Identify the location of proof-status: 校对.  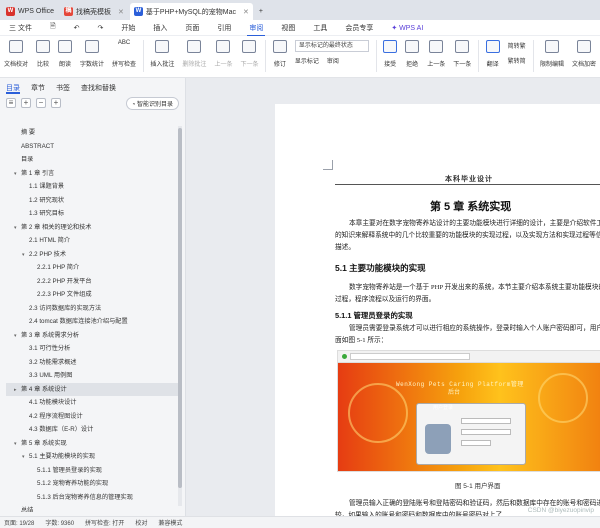
(141, 522).